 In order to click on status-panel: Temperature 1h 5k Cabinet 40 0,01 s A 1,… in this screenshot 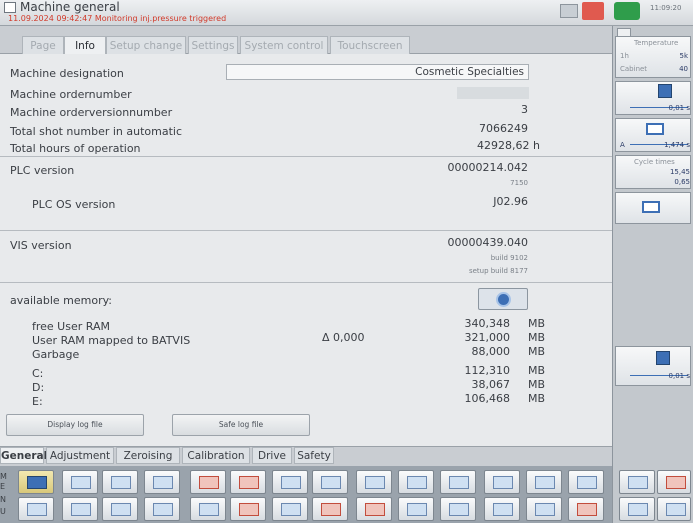, I will do `click(652, 274)`.